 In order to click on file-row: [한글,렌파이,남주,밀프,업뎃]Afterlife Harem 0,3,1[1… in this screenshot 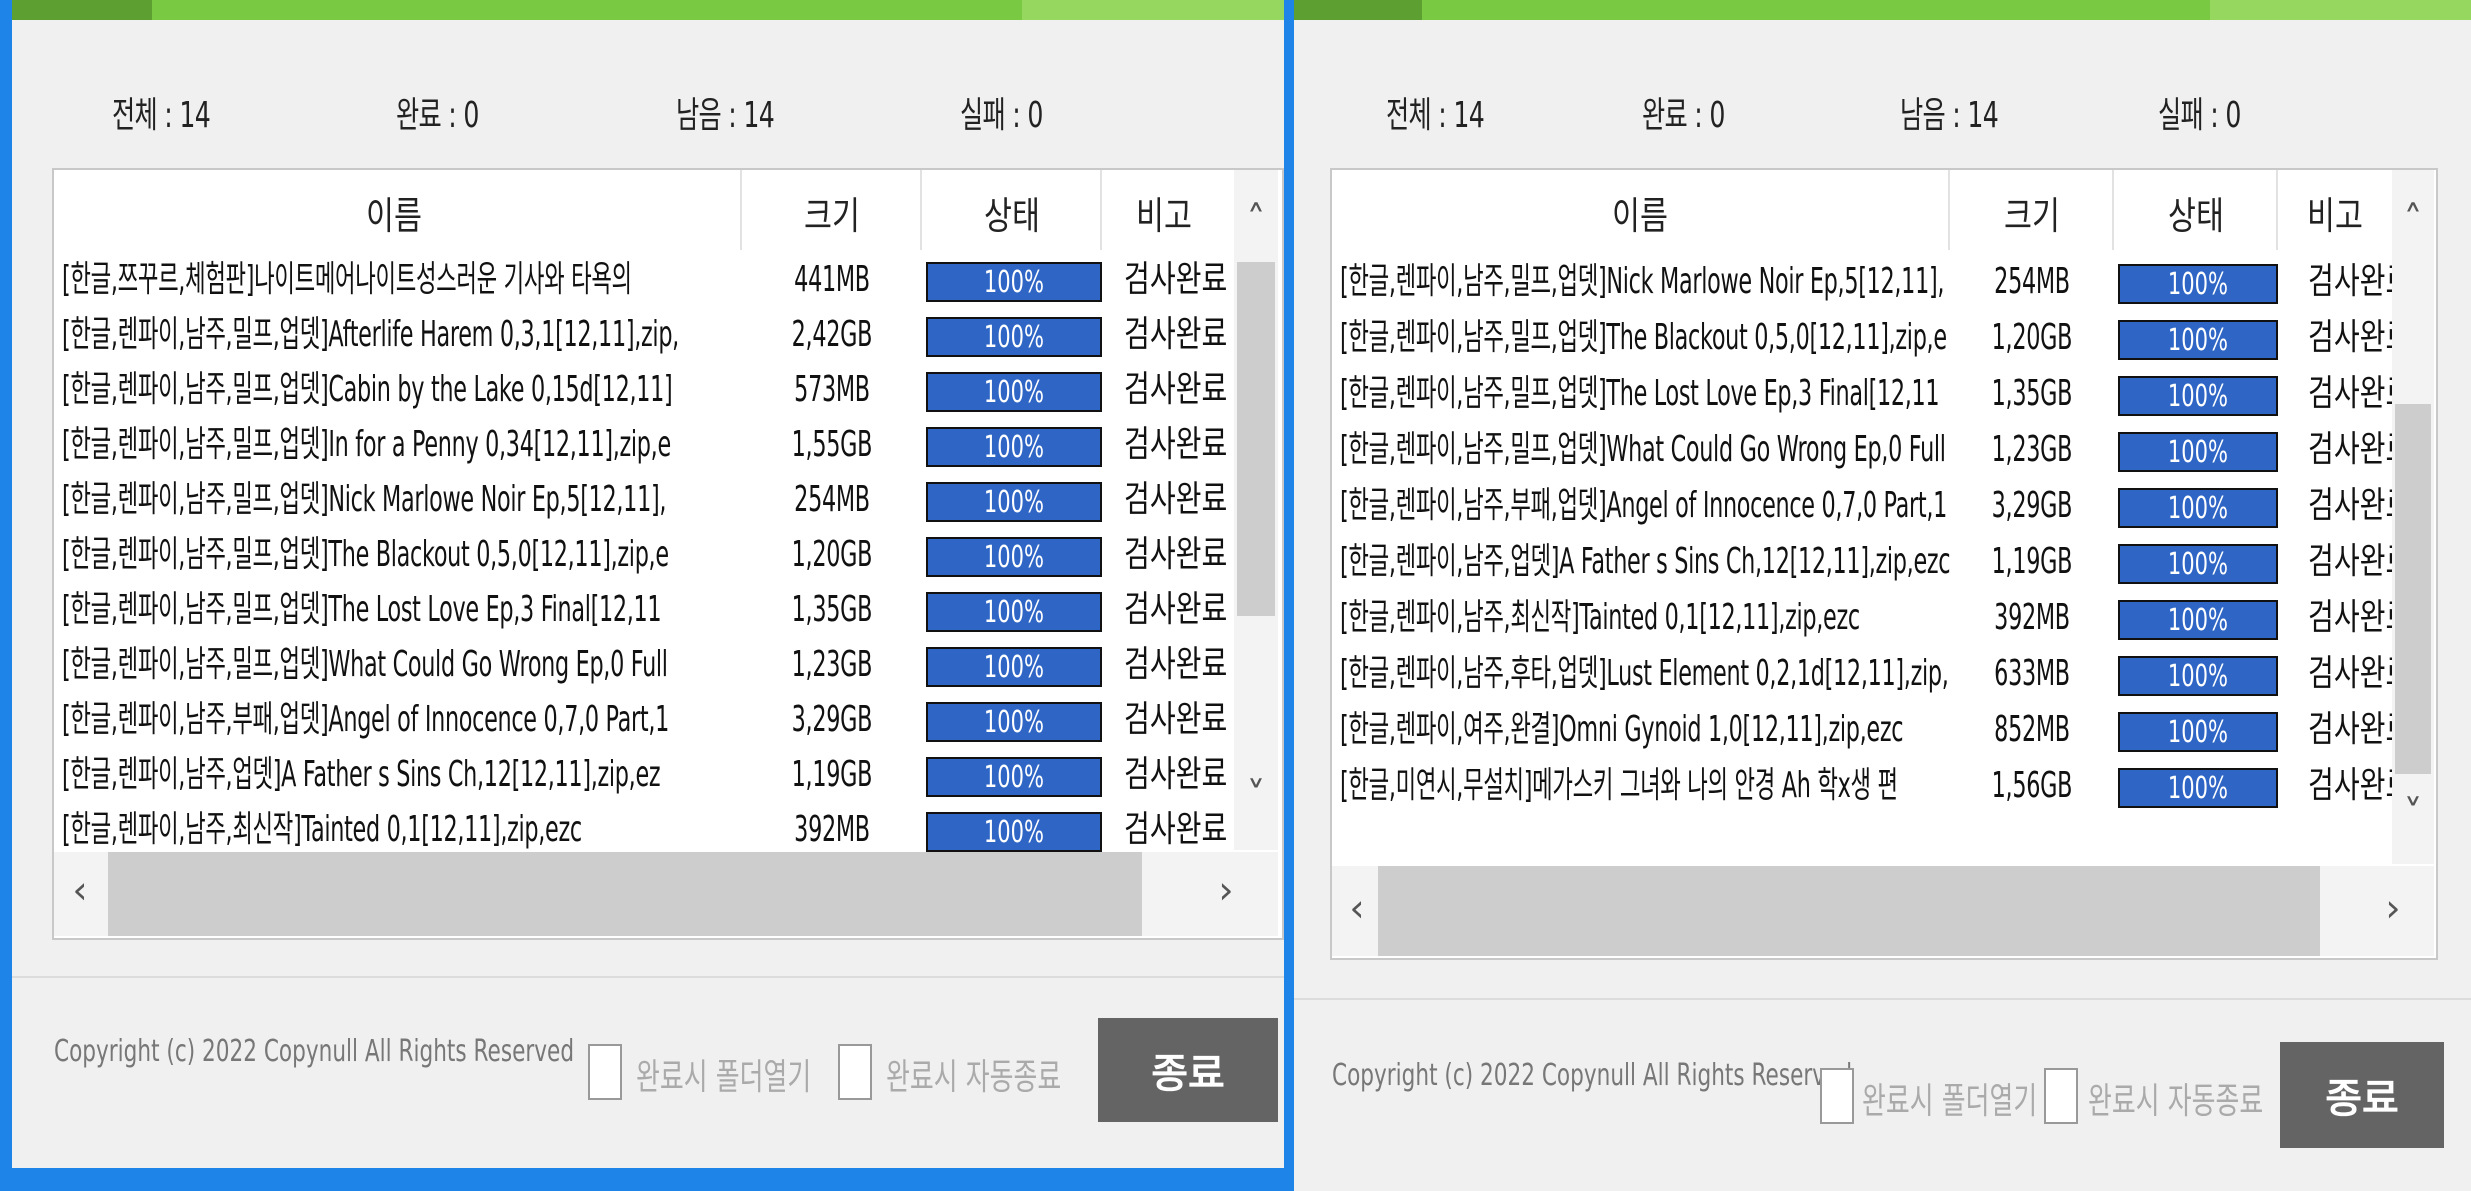, I will do `click(644, 334)`.